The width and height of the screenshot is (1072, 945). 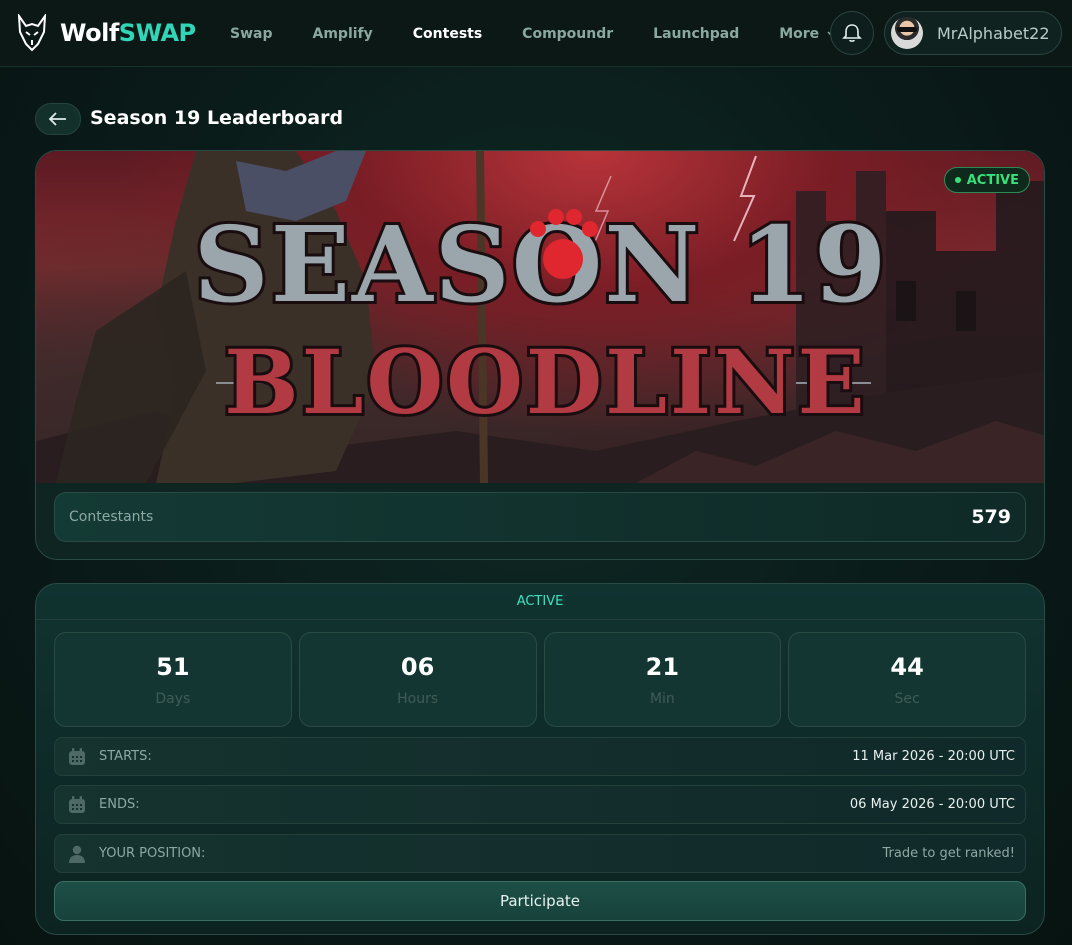 I want to click on nav-swap: Swap, so click(x=251, y=34).